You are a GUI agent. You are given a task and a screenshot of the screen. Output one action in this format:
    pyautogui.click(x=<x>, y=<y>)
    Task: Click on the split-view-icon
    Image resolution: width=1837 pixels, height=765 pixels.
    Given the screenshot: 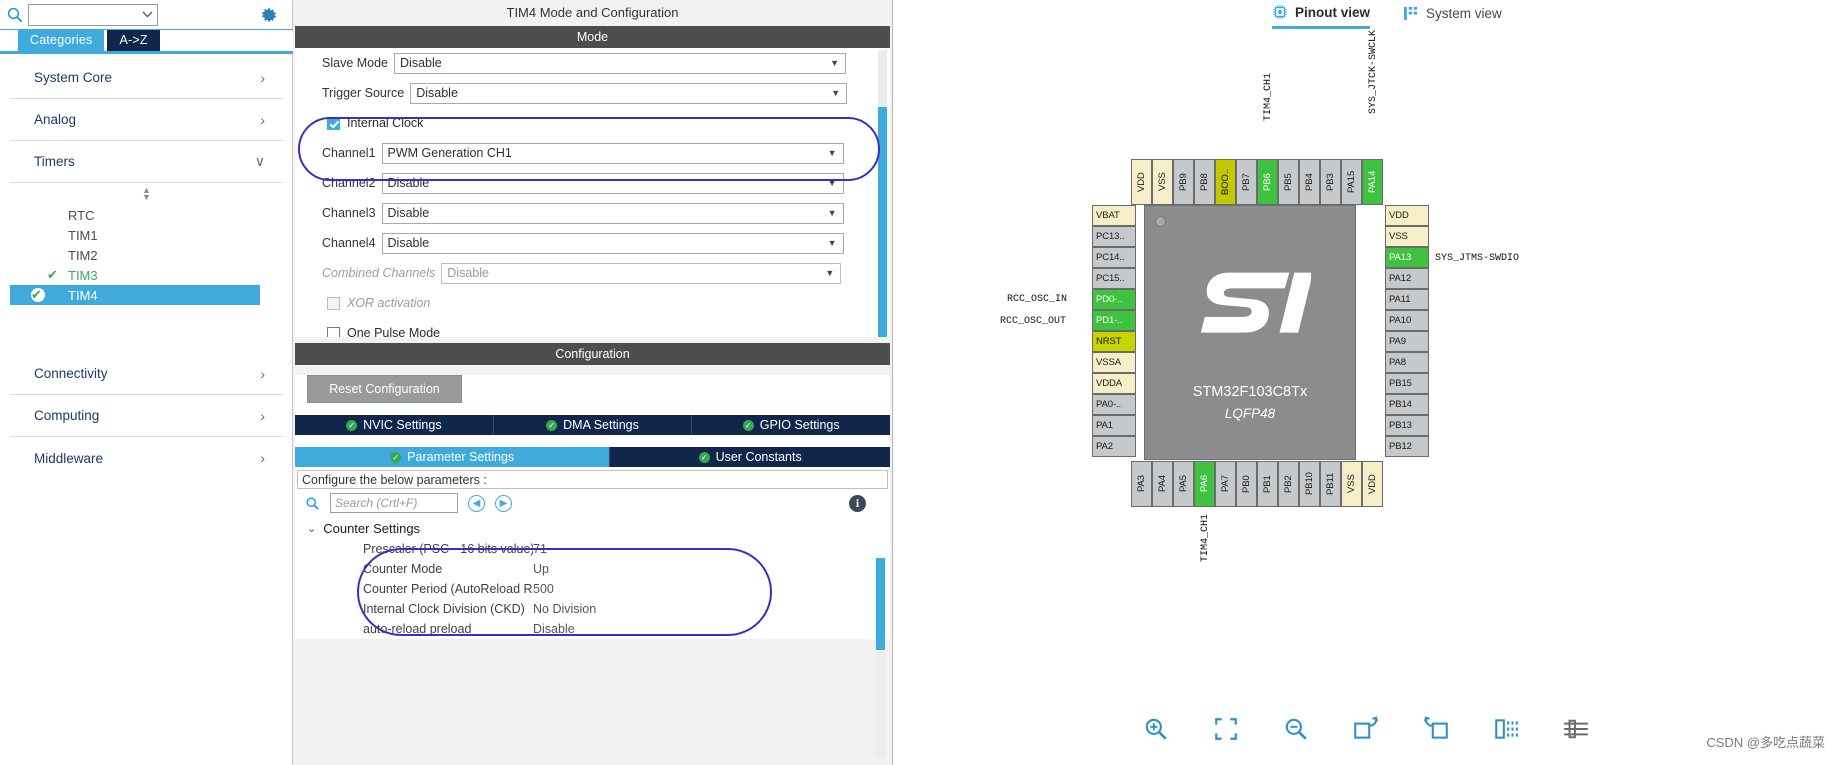 What is the action you would take?
    pyautogui.click(x=1506, y=729)
    